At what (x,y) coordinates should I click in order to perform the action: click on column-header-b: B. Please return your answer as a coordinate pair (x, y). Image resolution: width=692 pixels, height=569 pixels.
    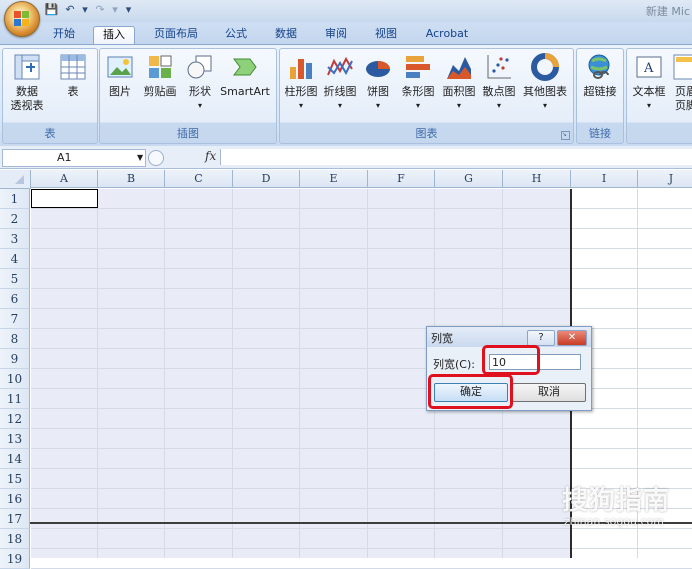
    Looking at the image, I should click on (131, 179).